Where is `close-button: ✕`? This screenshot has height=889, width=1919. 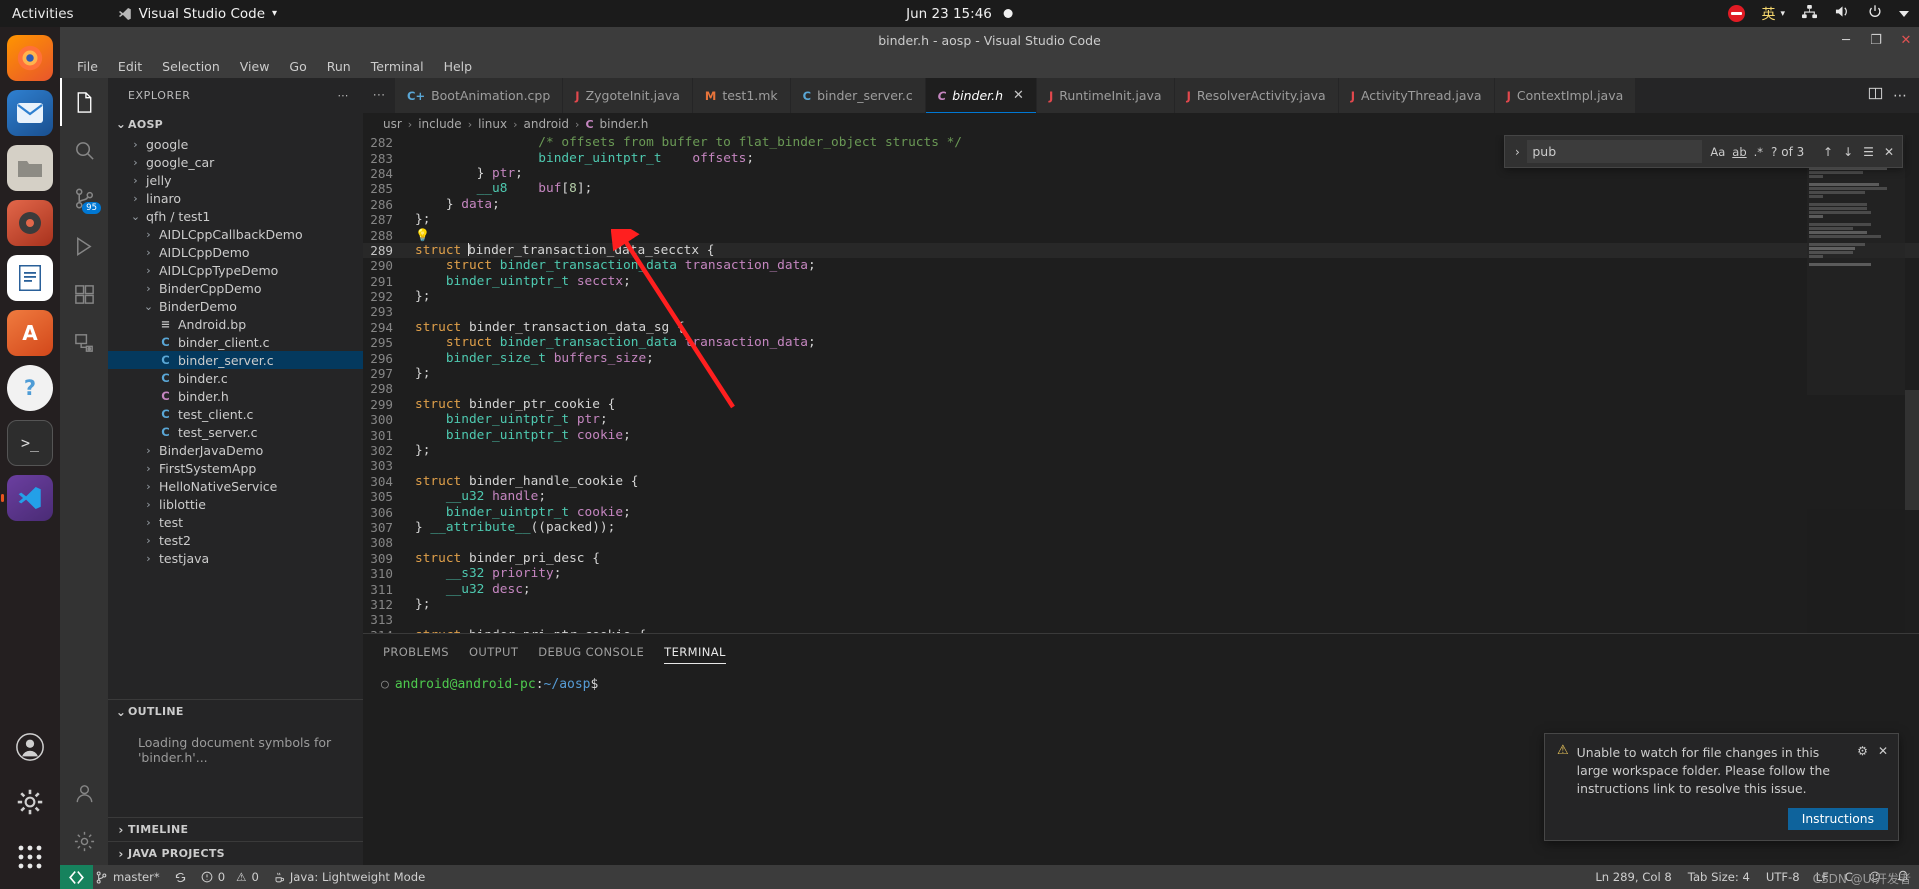 close-button: ✕ is located at coordinates (1906, 40).